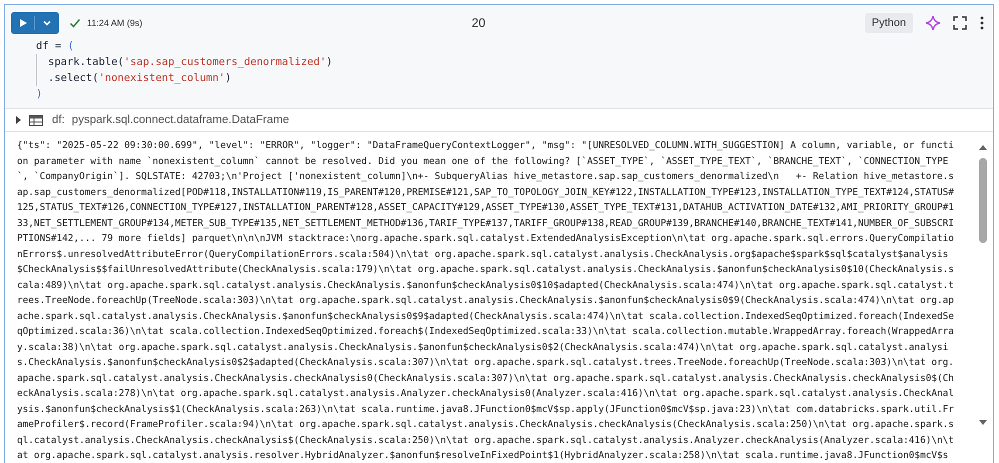 The width and height of the screenshot is (999, 463). What do you see at coordinates (888, 23) in the screenshot?
I see `language-button: Python` at bounding box center [888, 23].